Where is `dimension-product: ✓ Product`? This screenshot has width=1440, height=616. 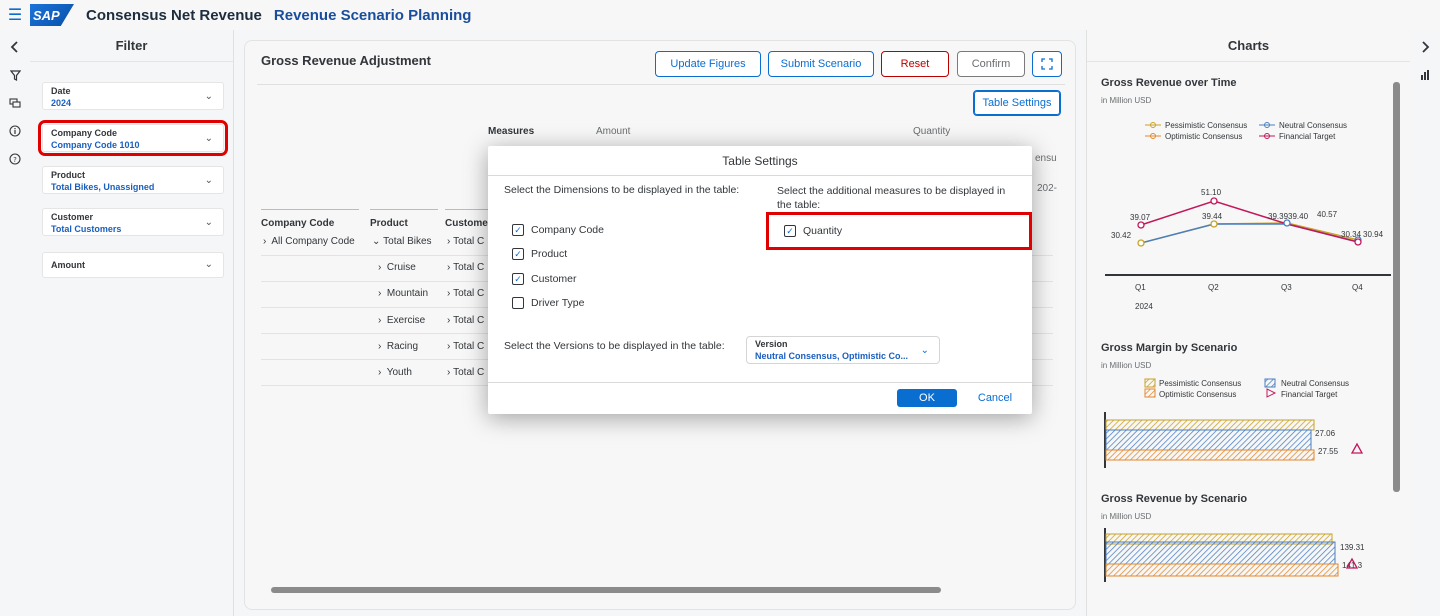
dimension-product: ✓ Product is located at coordinates (539, 254).